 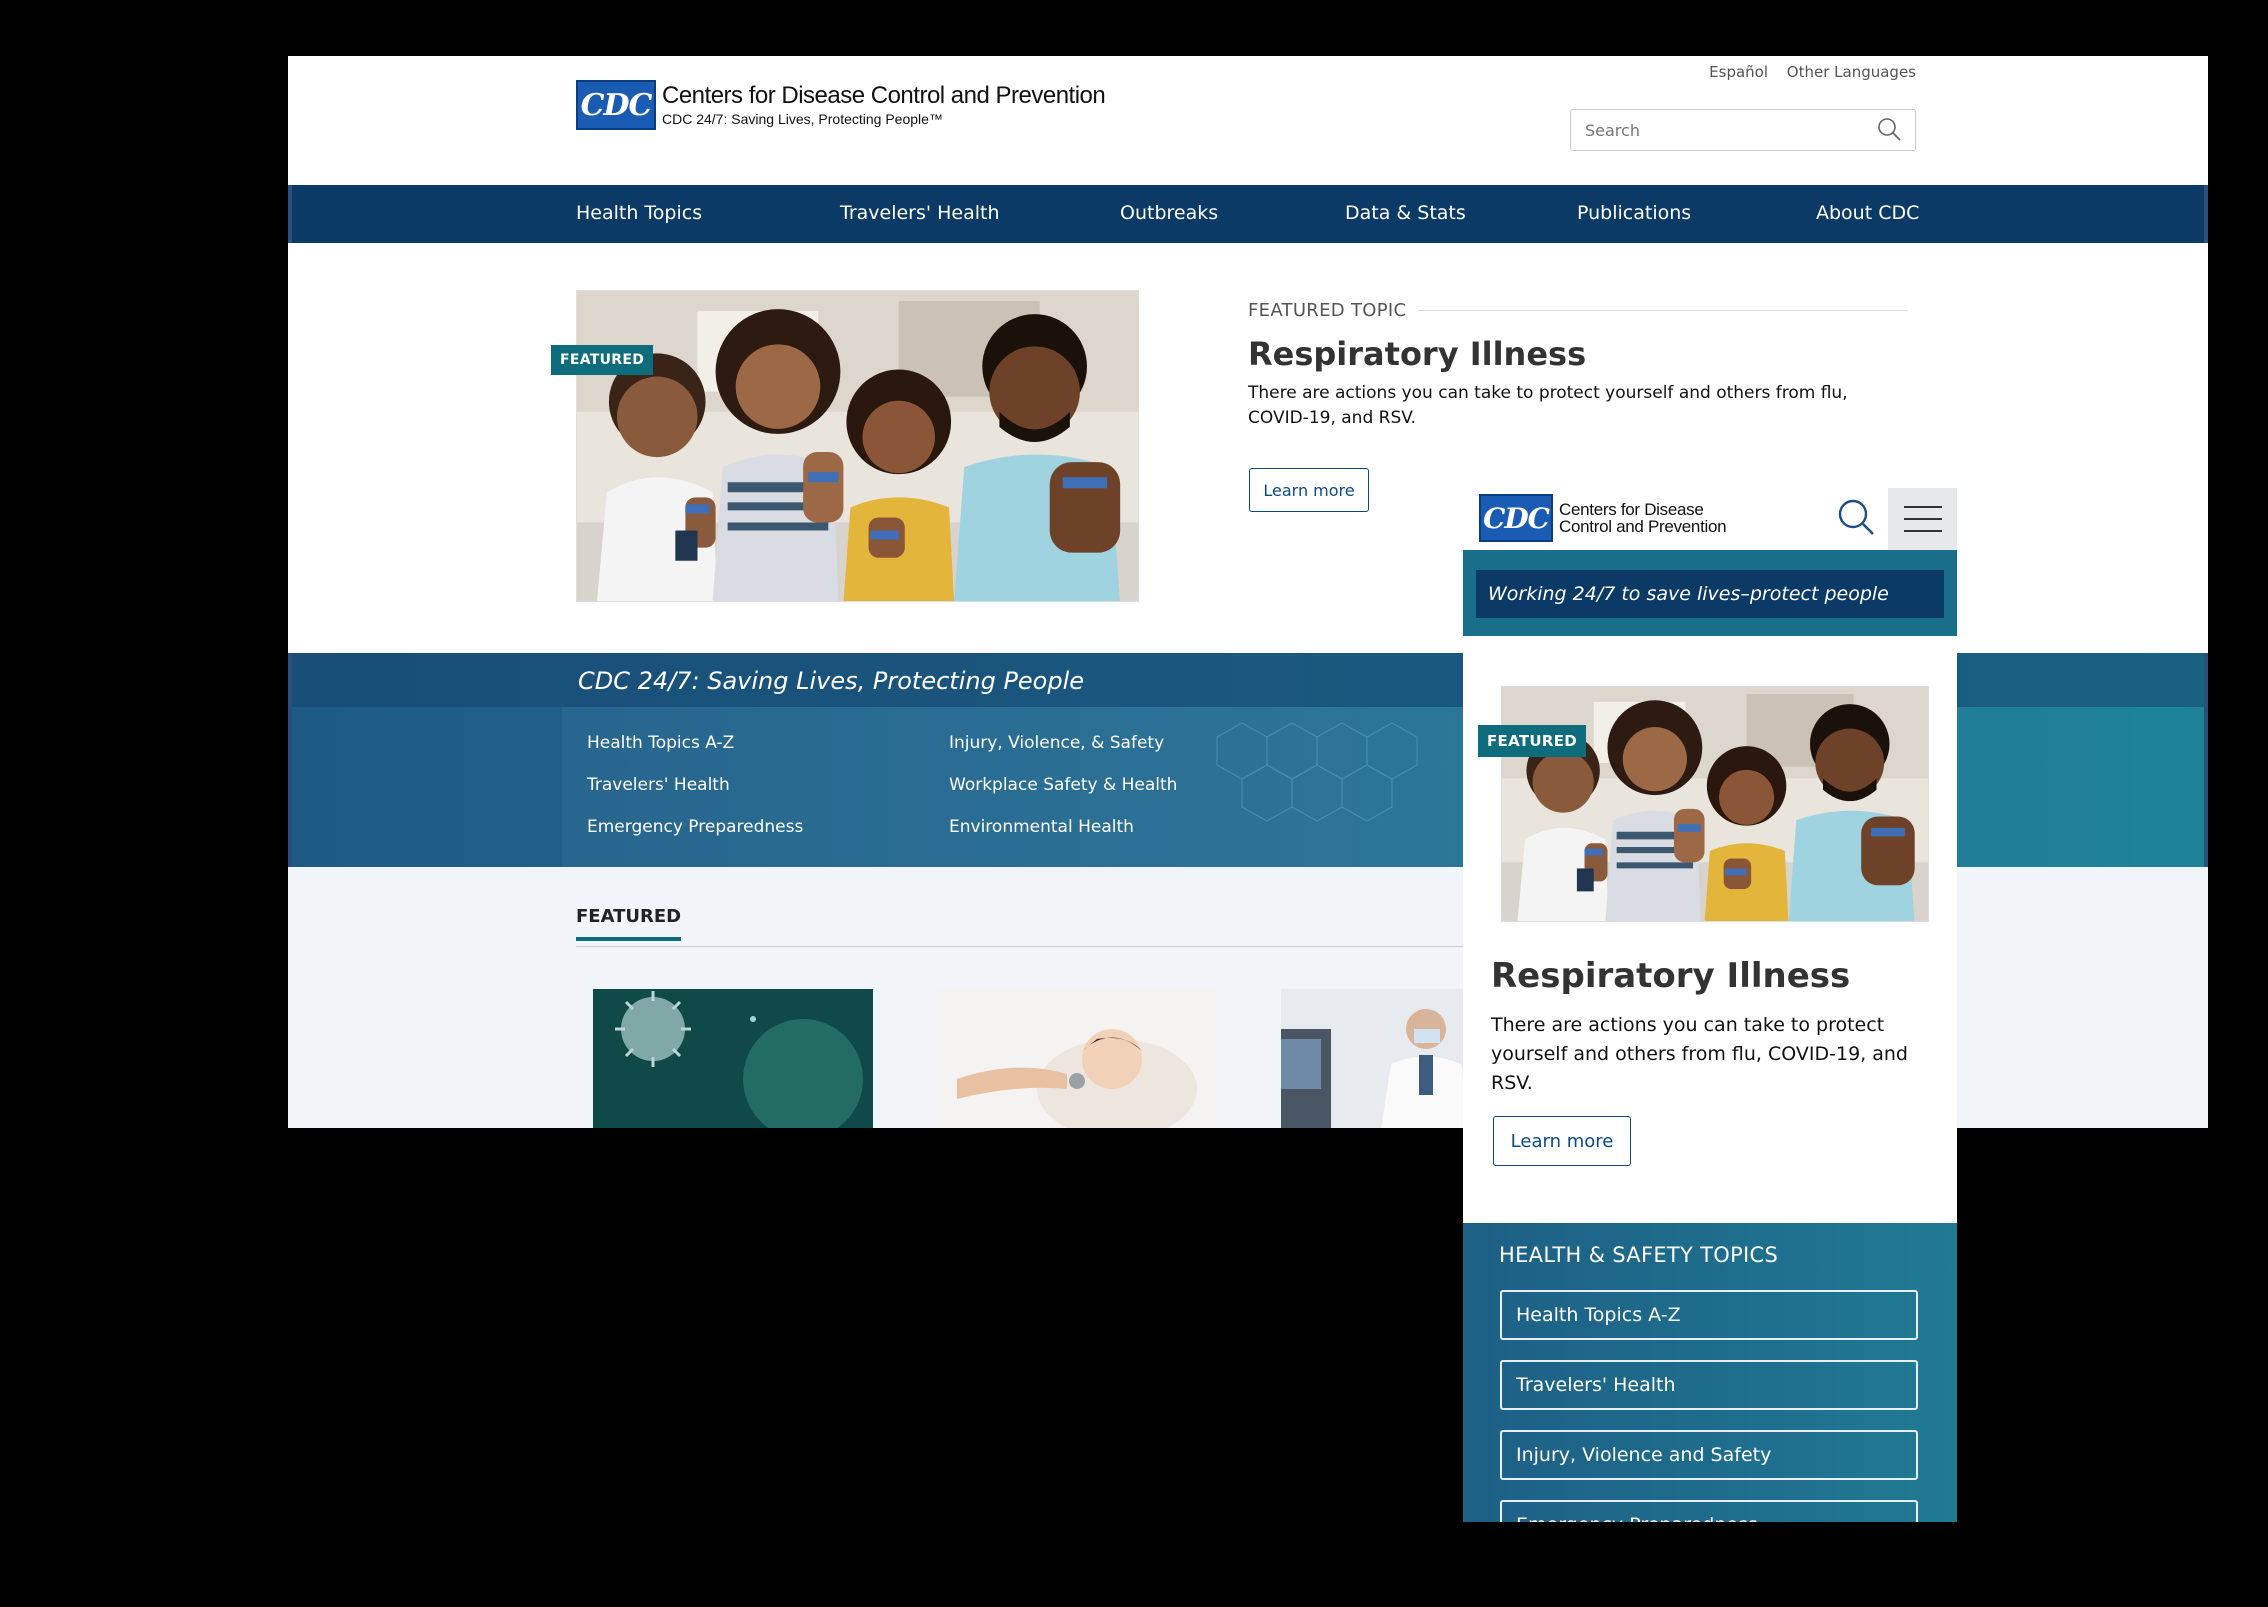 I want to click on divider, so click(x=1663, y=310).